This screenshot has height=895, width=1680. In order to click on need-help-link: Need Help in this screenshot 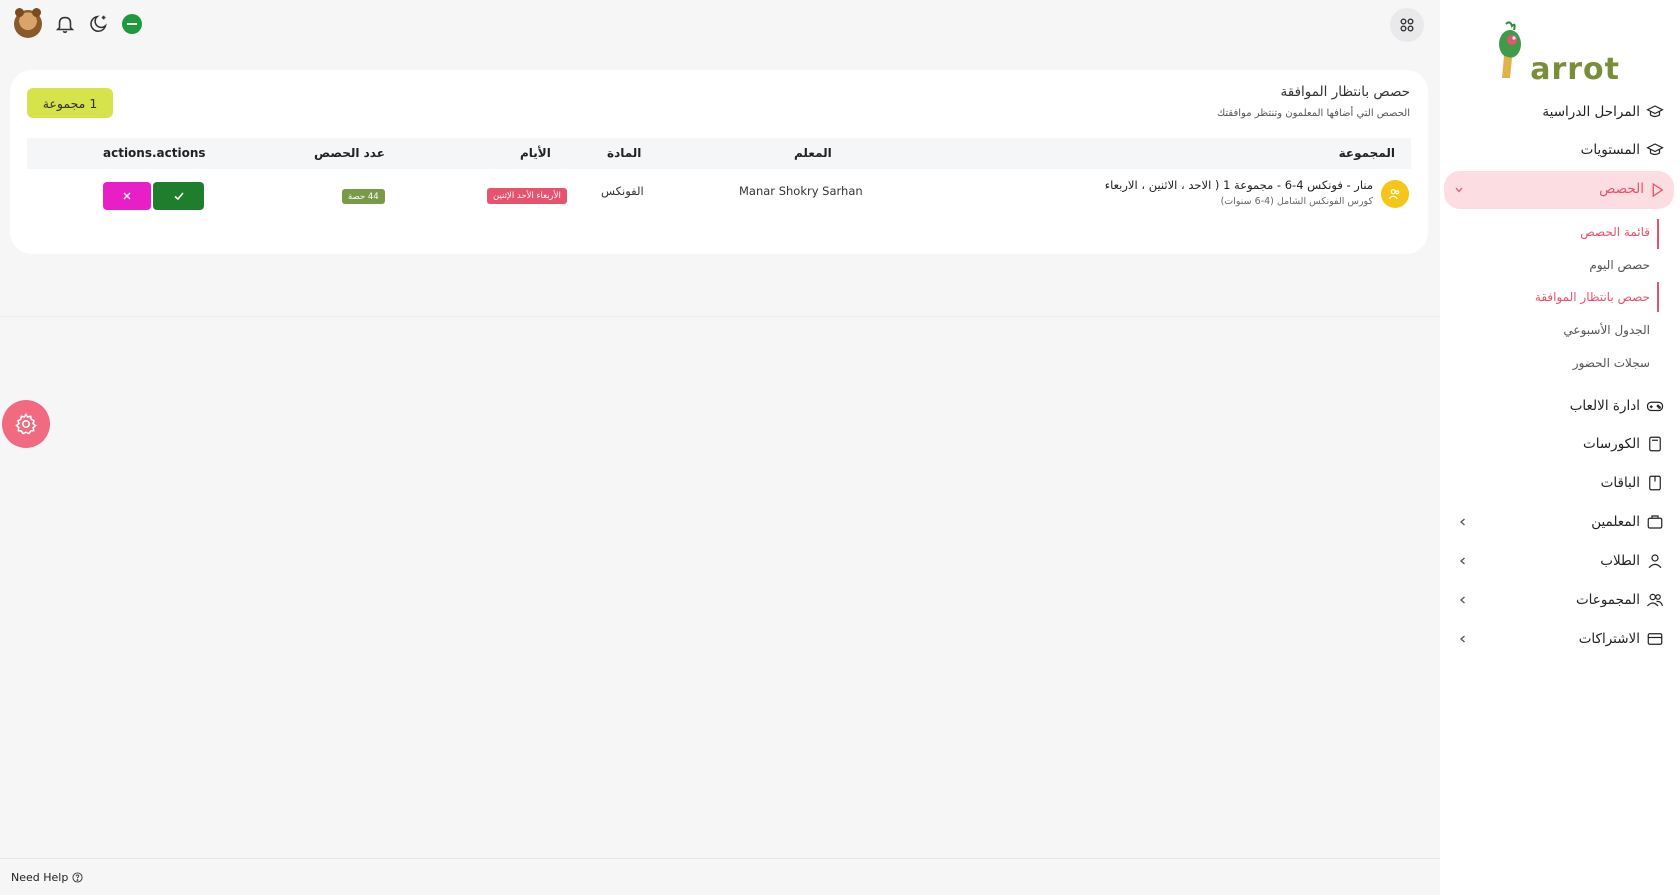, I will do `click(47, 877)`.